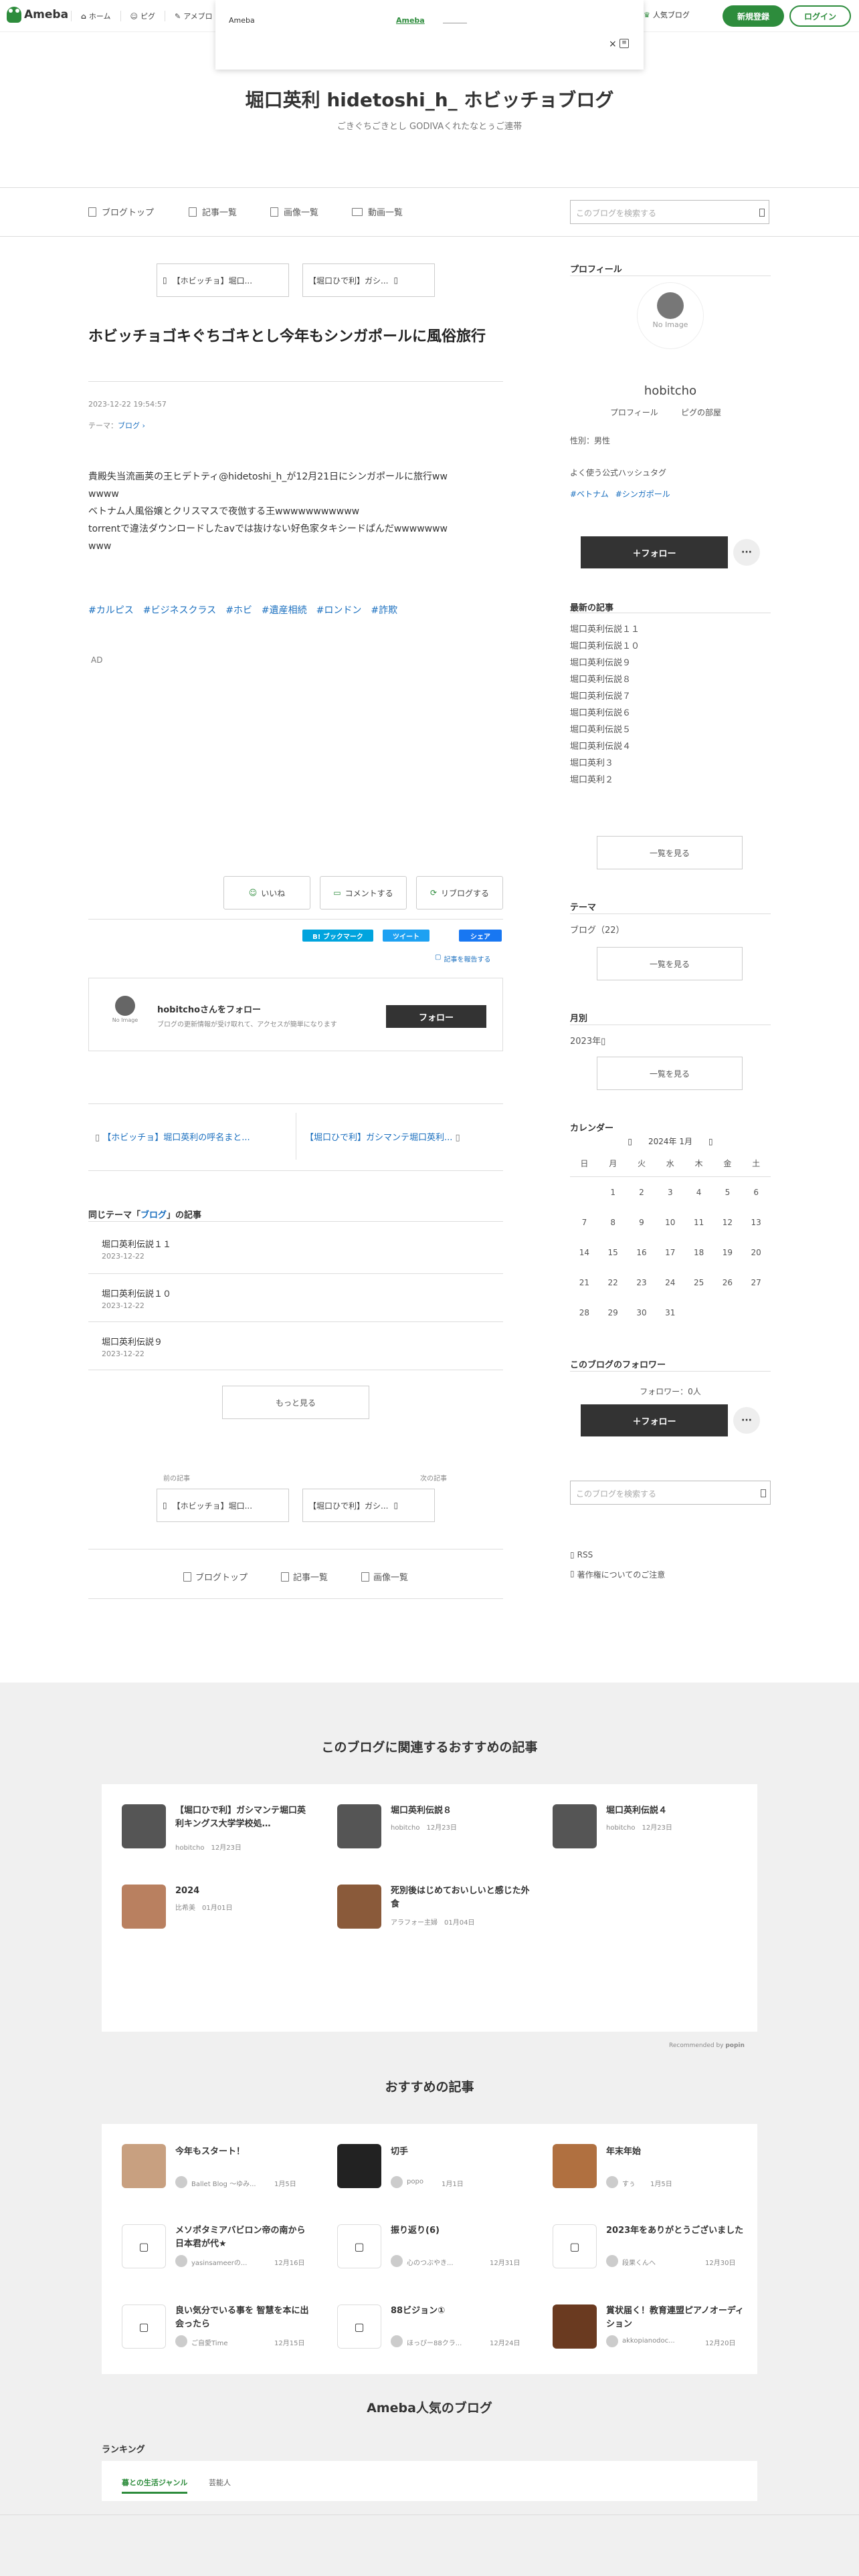 This screenshot has height=2576, width=859. Describe the element at coordinates (669, 212) in the screenshot. I see `blog-search-input: このブログを検索する` at that location.